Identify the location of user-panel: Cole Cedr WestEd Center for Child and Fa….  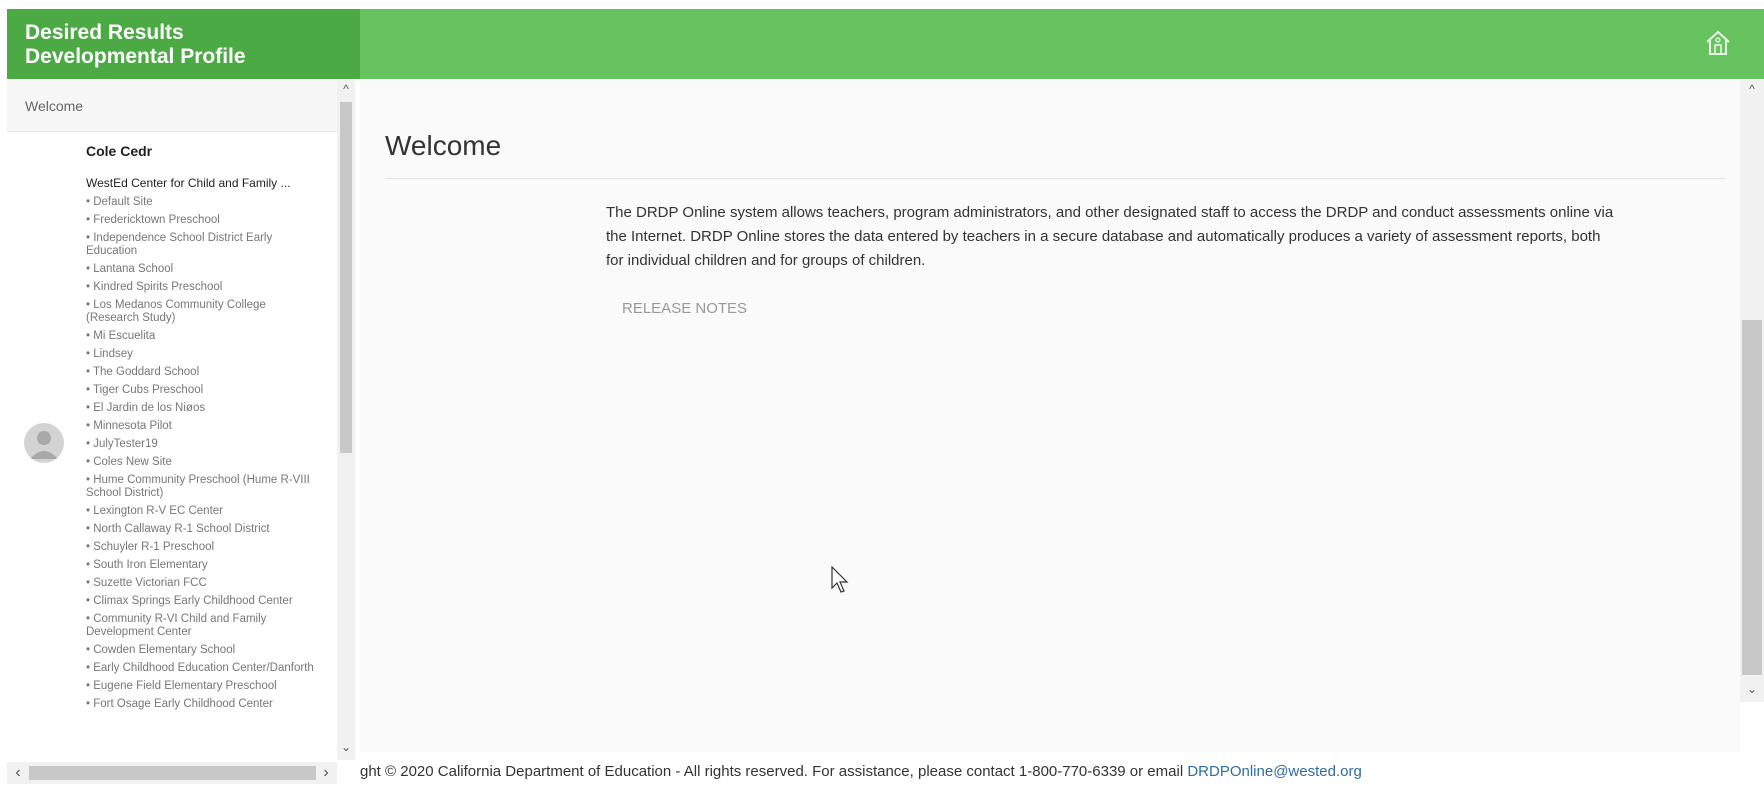
(172, 446).